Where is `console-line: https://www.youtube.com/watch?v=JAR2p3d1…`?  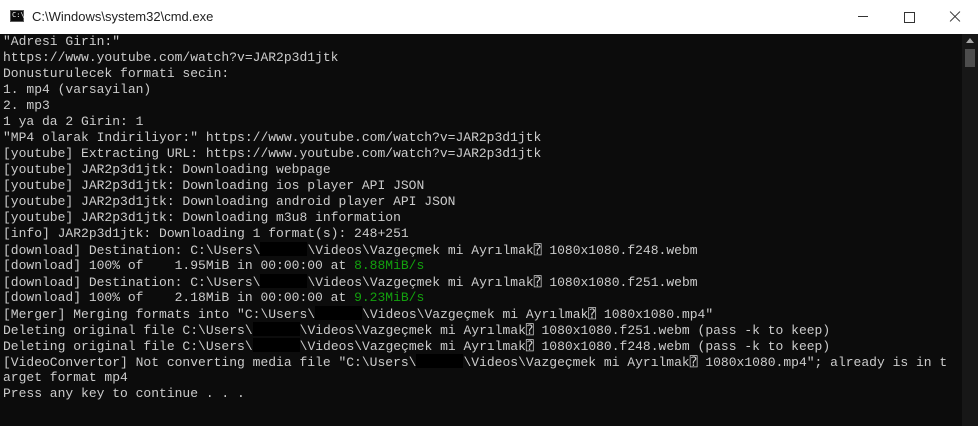
console-line: https://www.youtube.com/watch?v=JAR2p3d1… is located at coordinates (171, 57).